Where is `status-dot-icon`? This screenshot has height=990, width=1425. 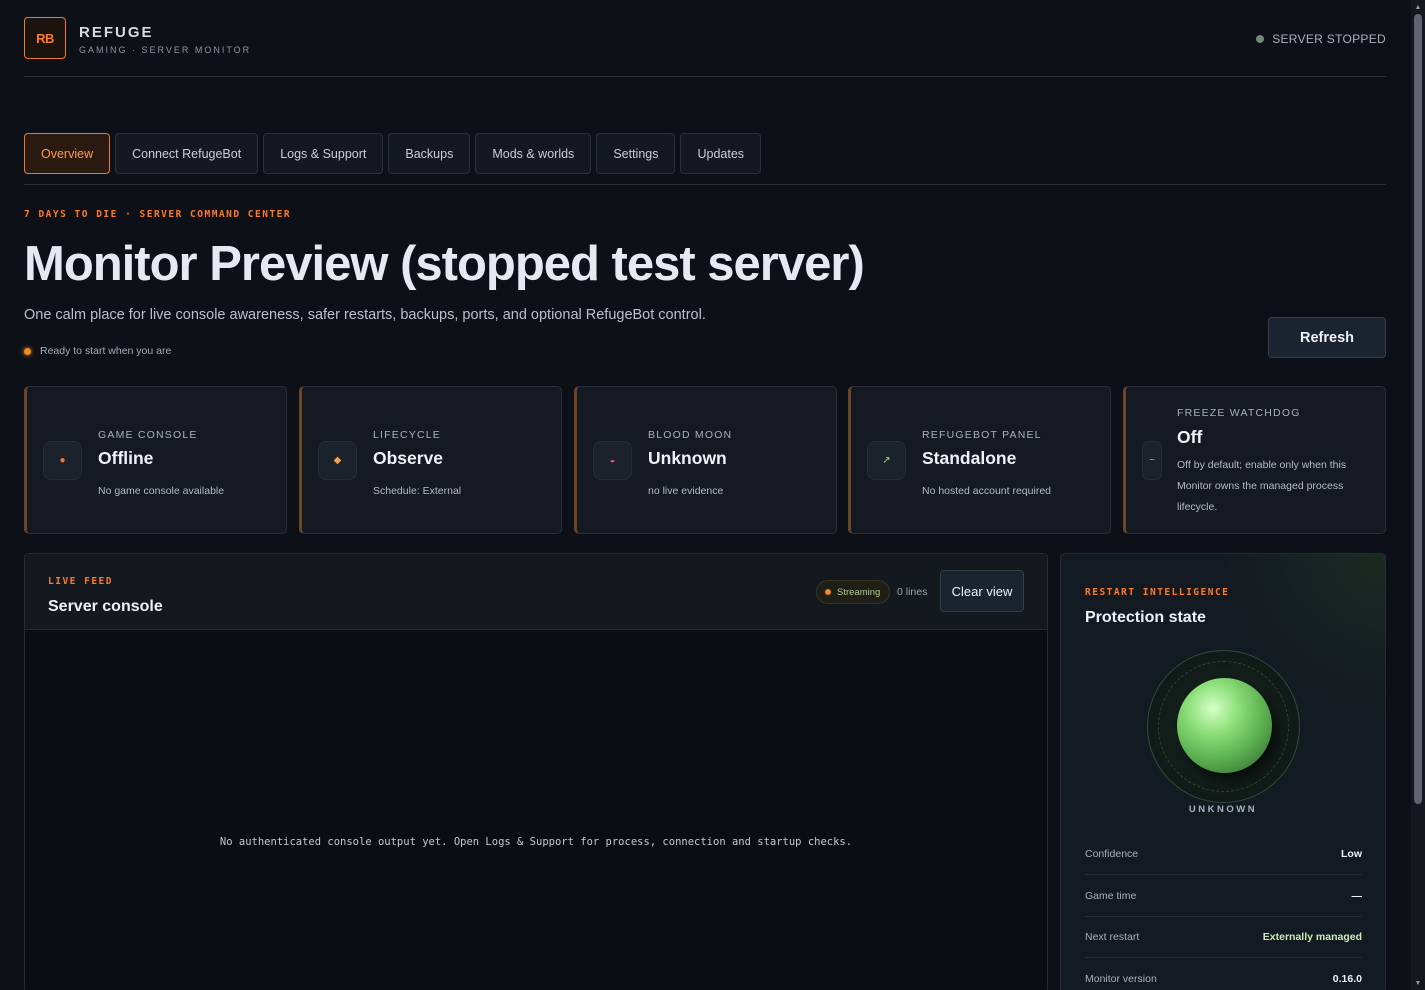 status-dot-icon is located at coordinates (1260, 39).